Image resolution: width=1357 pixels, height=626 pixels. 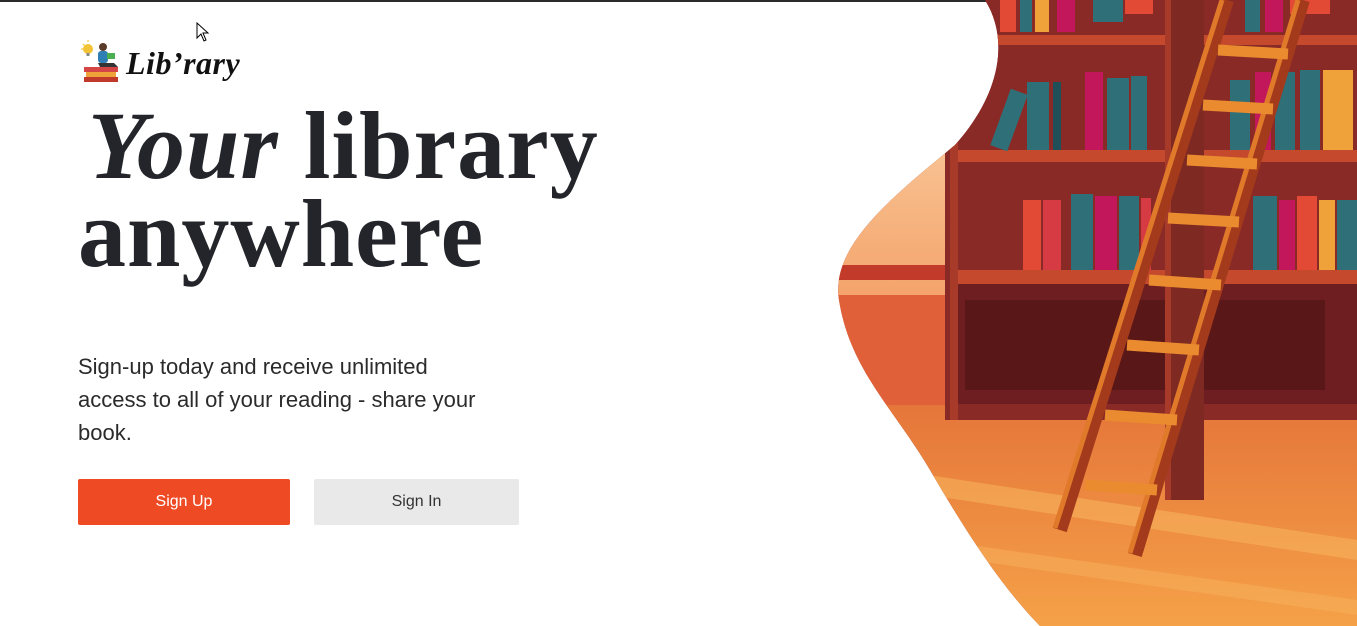 I want to click on hero-headline: Your library anywhere, so click(x=338, y=190).